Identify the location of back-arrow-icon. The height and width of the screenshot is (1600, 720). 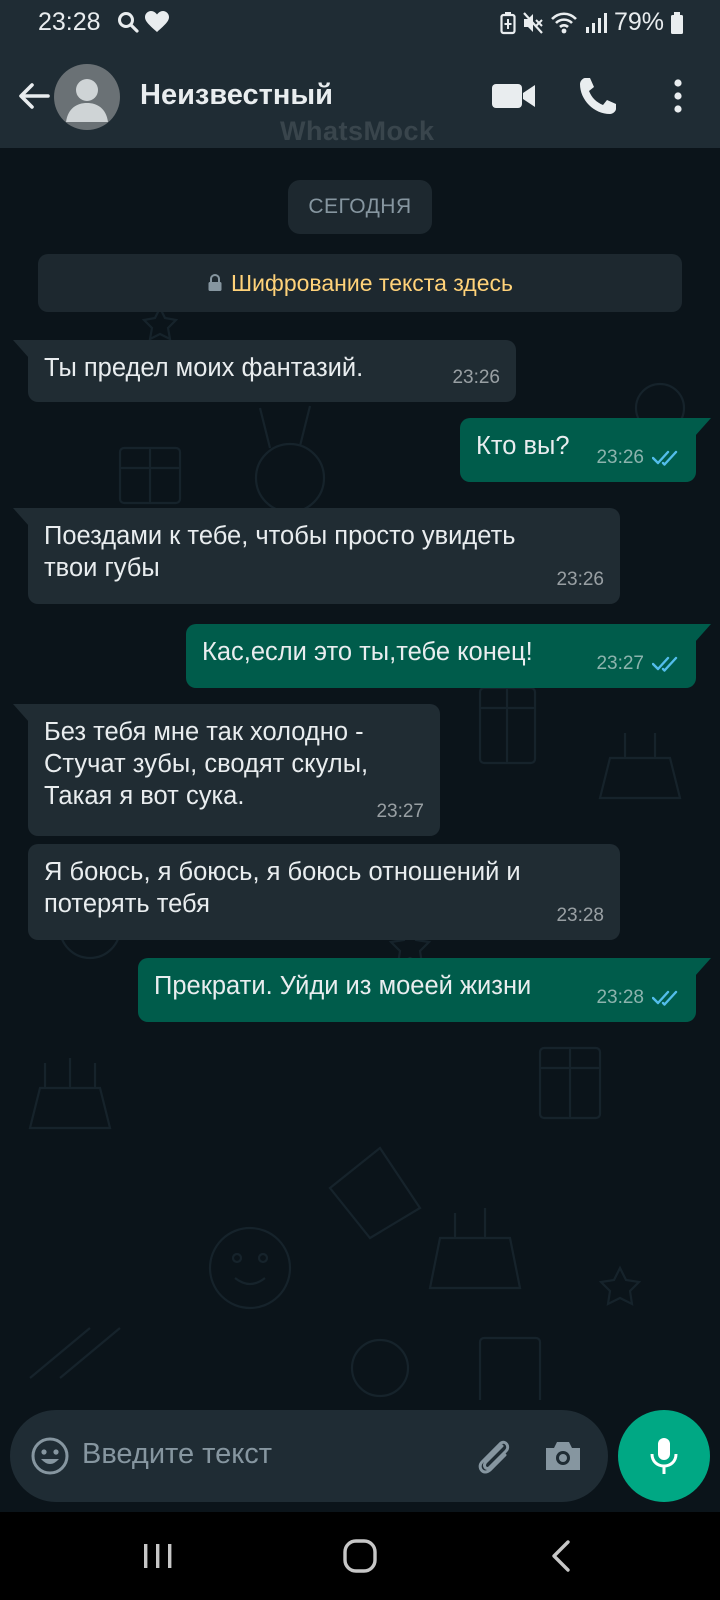
(34, 96).